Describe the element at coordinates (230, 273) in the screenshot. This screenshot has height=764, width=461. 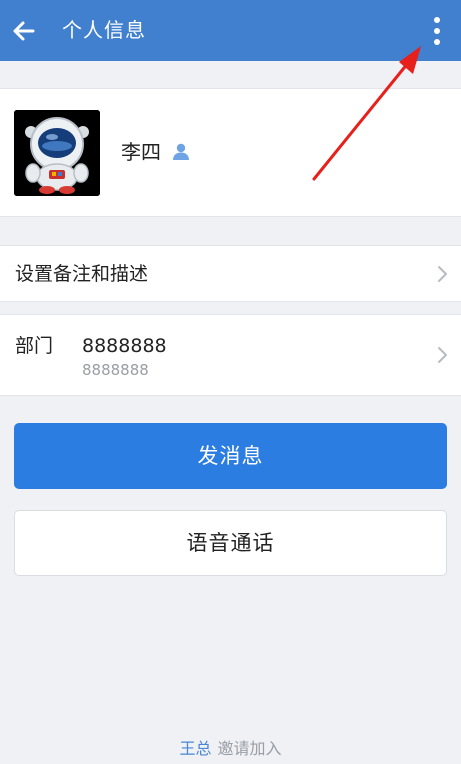
I see `set-remark-row: 设置备注和描述` at that location.